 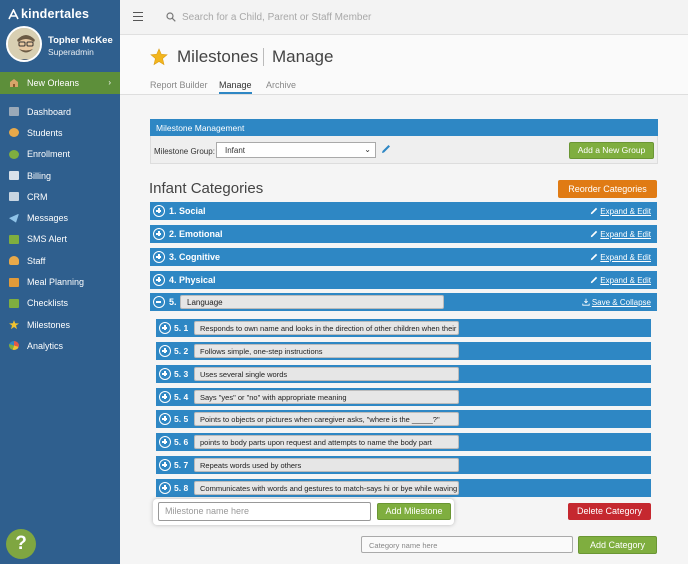 I want to click on add-group-button: Add a New Group, so click(x=611, y=150).